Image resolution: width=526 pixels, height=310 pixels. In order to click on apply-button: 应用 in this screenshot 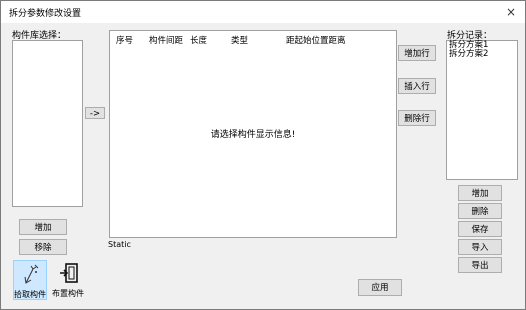, I will do `click(380, 287)`.